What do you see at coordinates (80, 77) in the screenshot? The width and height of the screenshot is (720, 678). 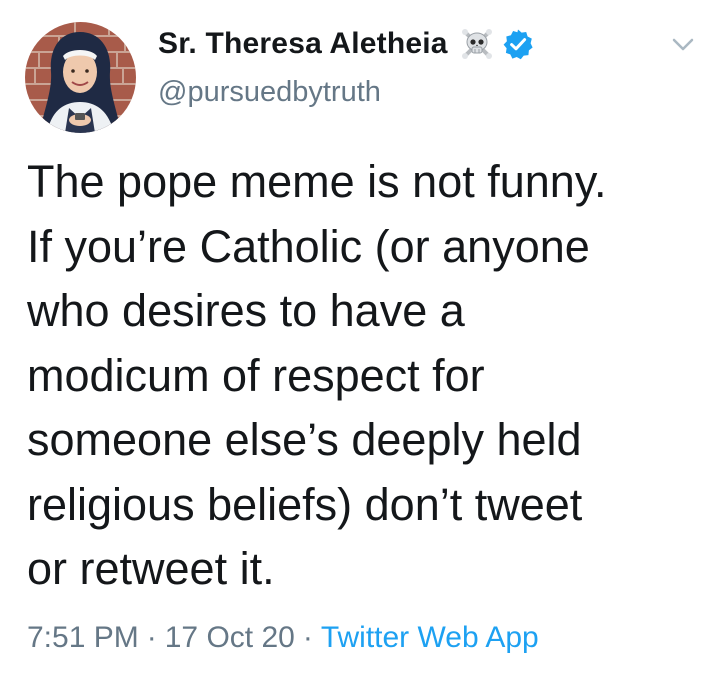 I see `avatar` at bounding box center [80, 77].